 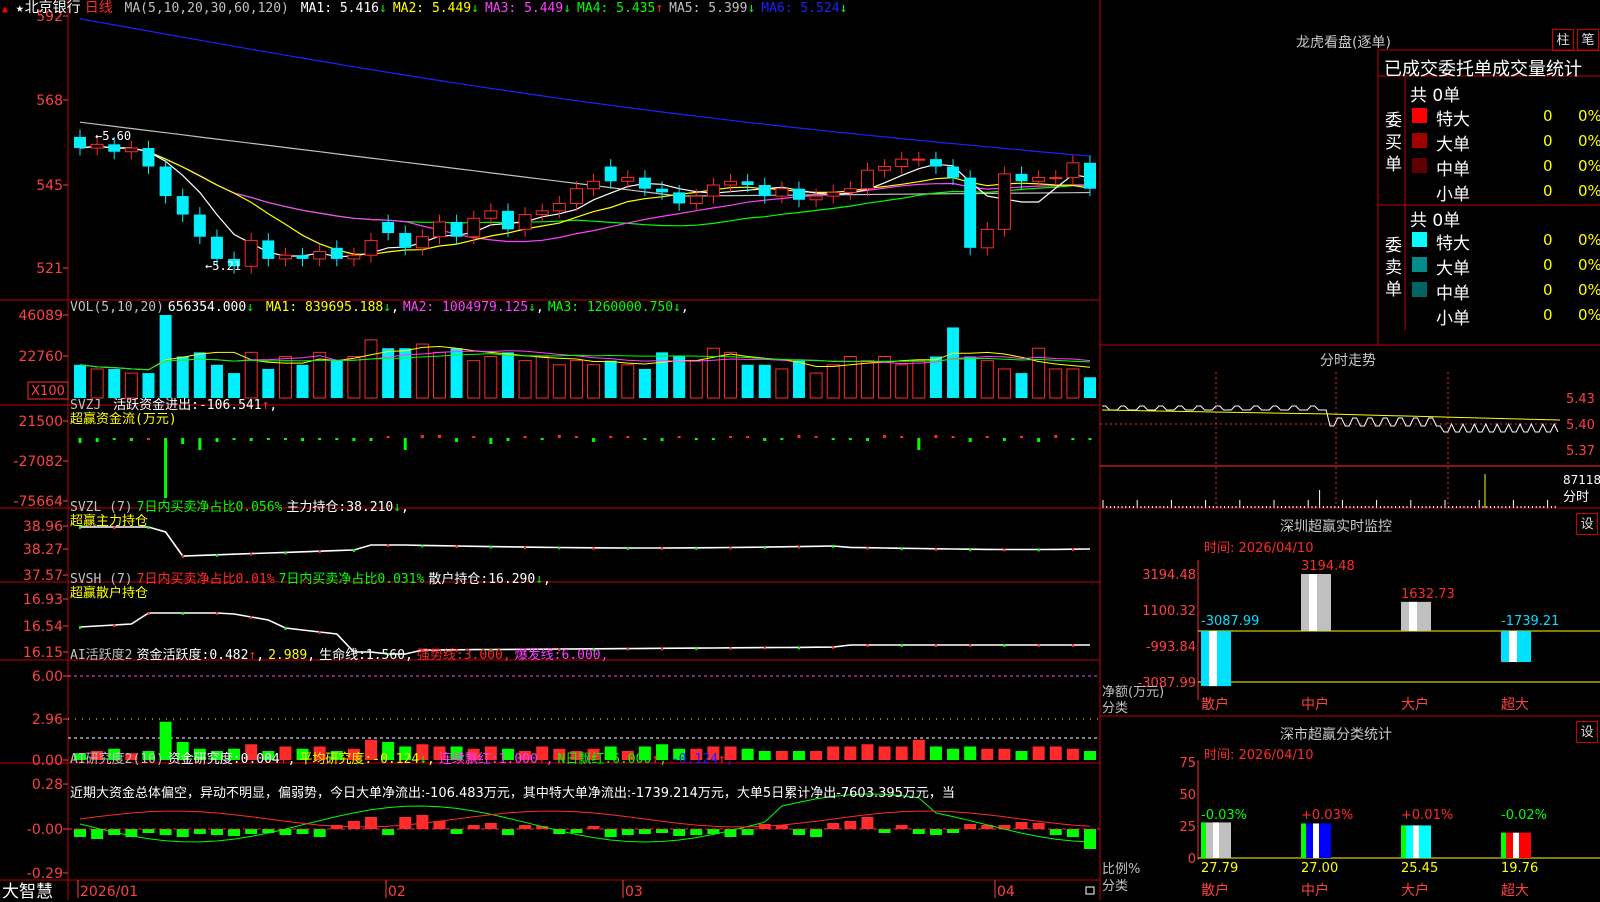 I want to click on svsh-arrow: ↓, so click(x=539, y=579).